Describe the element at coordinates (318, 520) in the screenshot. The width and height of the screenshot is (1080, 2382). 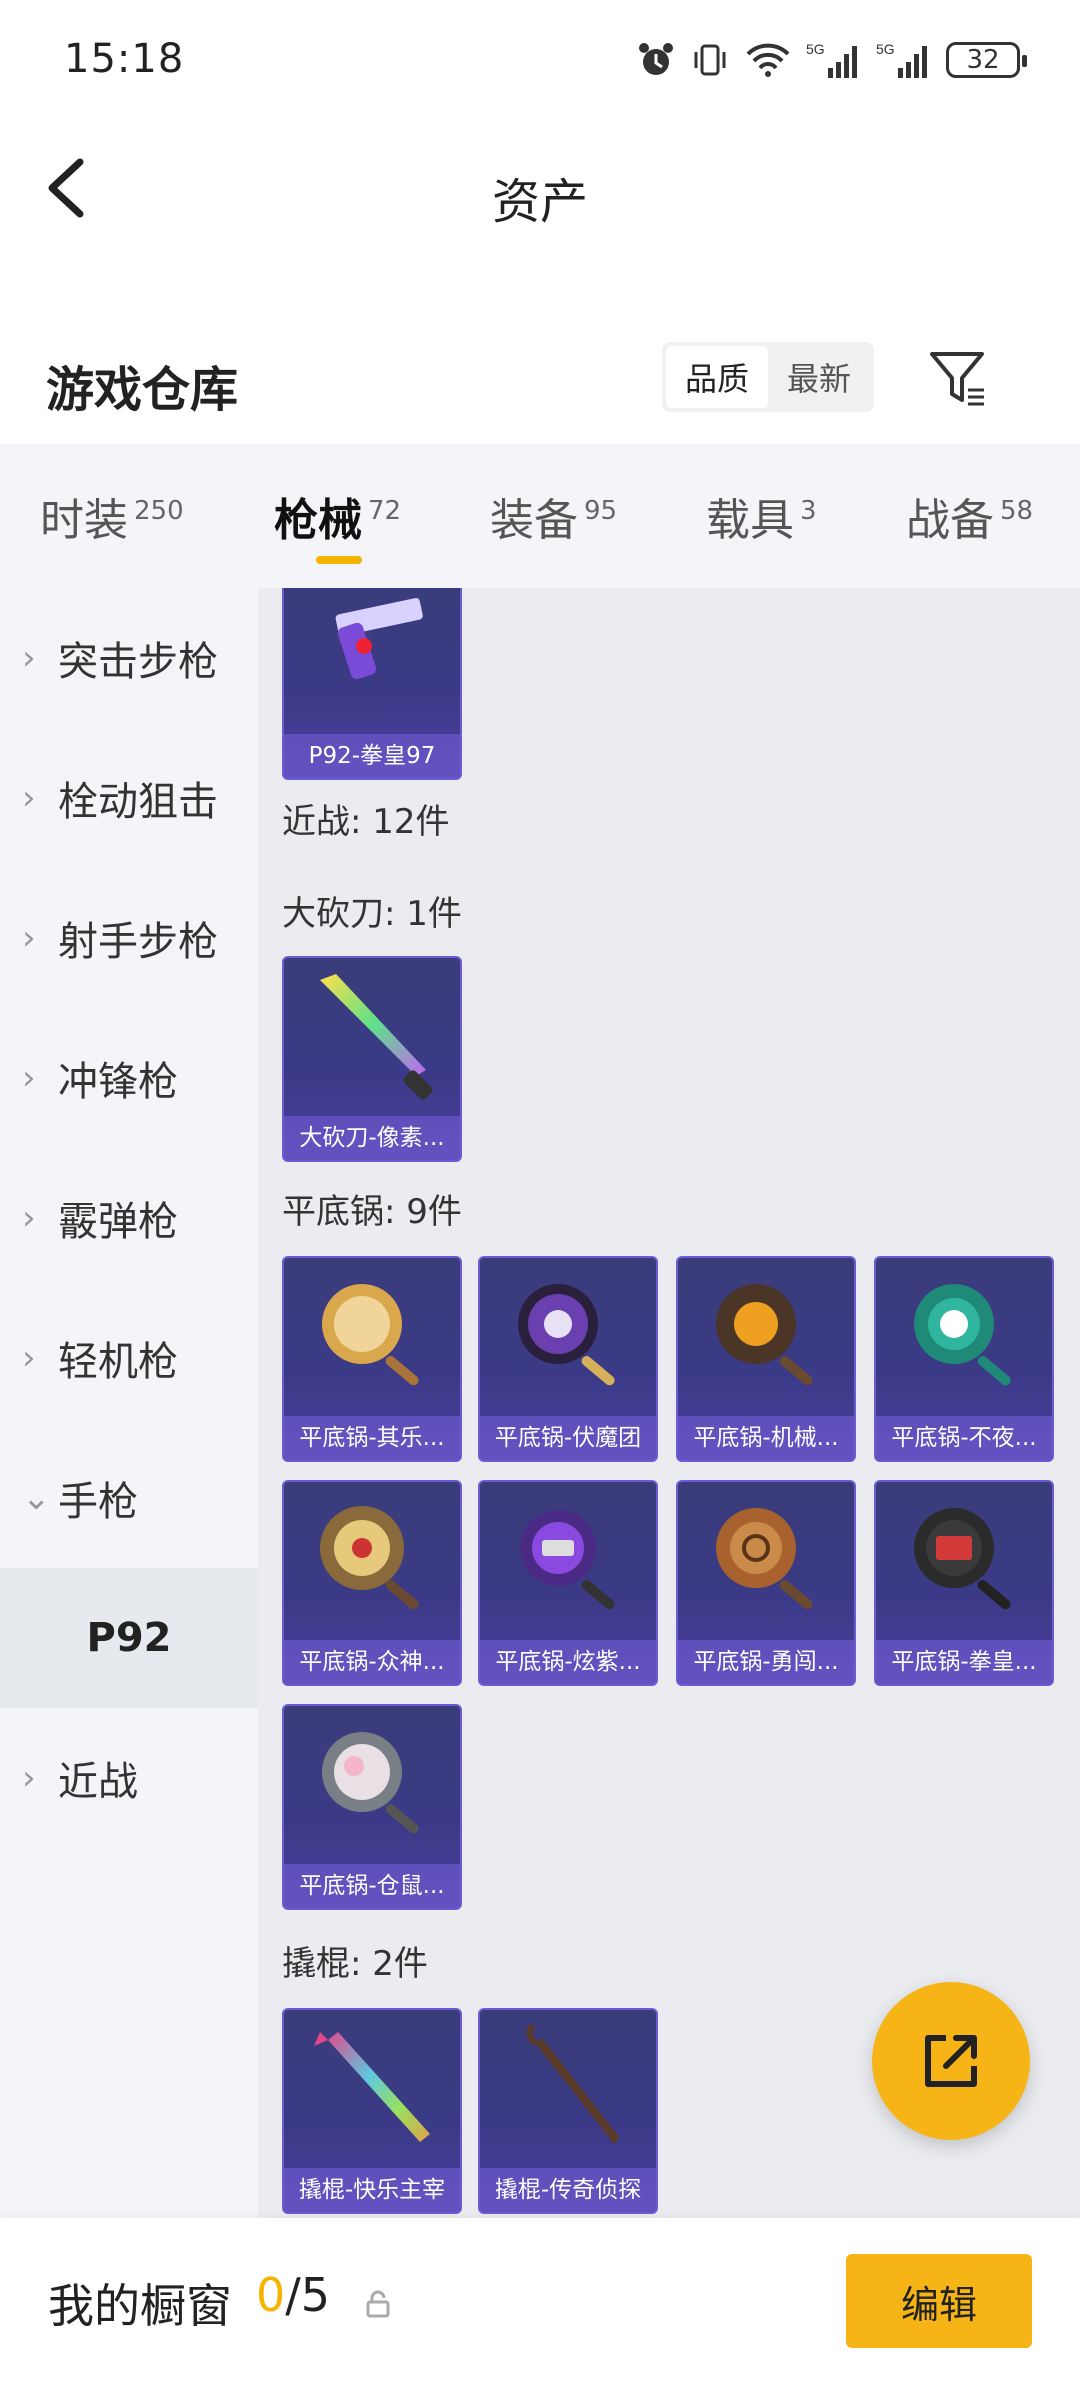
I see `tab-label: 枪械` at that location.